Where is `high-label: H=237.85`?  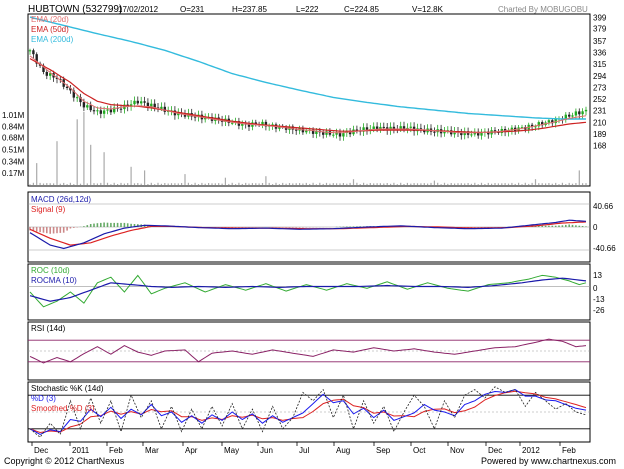 high-label: H=237.85 is located at coordinates (249, 9).